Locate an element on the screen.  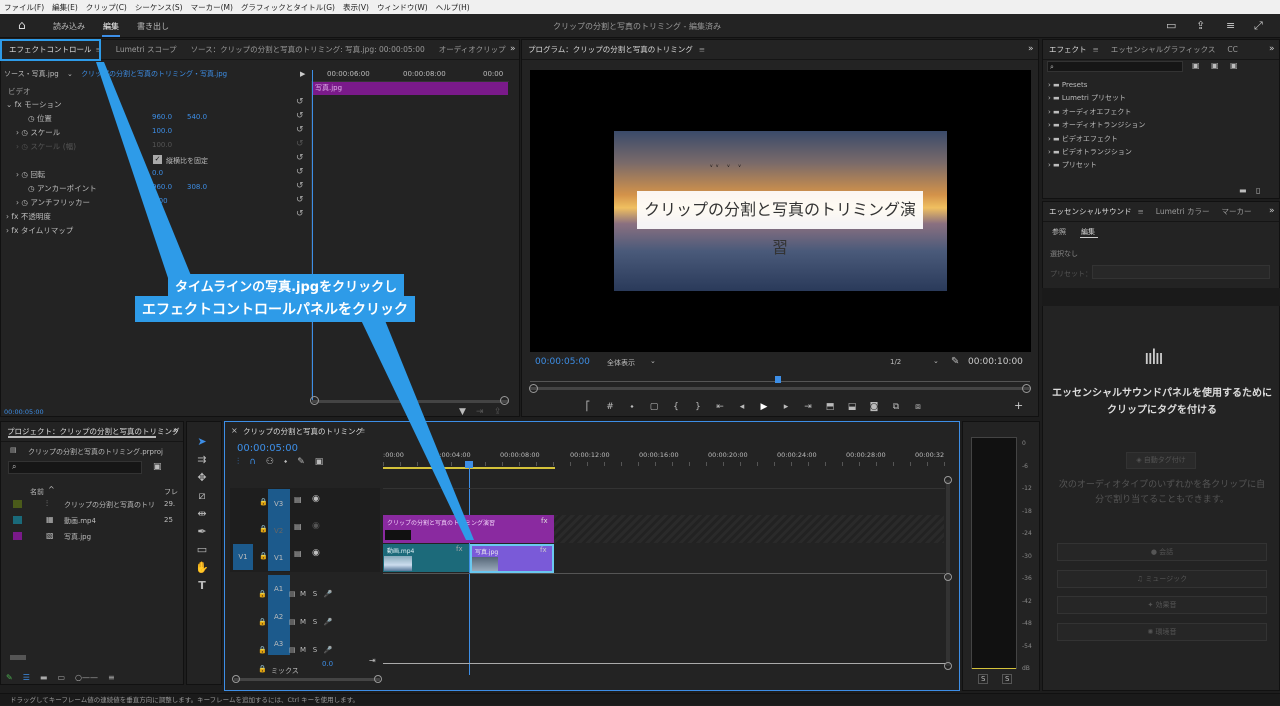
tab-essential-sound: エッセンシャルサウンド is located at coordinates (1090, 211).